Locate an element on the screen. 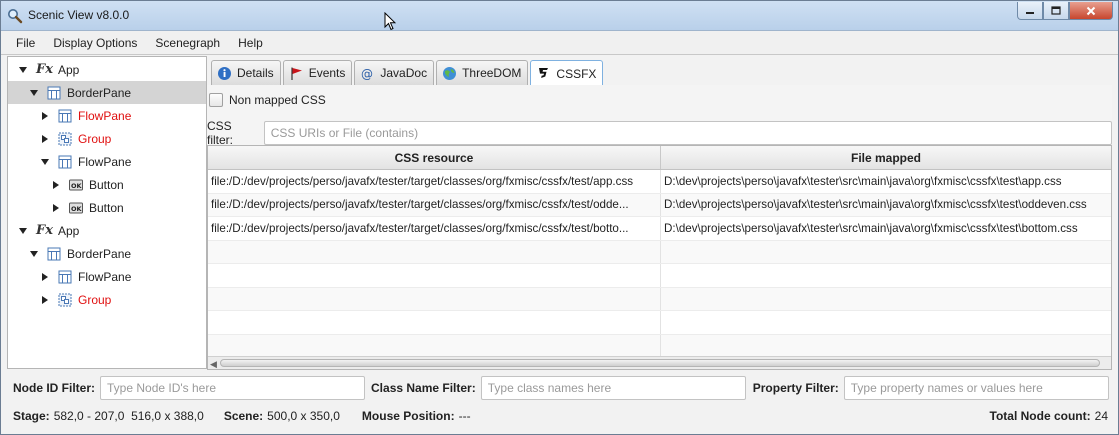 The height and width of the screenshot is (435, 1119). tab-label: Events is located at coordinates (327, 73).